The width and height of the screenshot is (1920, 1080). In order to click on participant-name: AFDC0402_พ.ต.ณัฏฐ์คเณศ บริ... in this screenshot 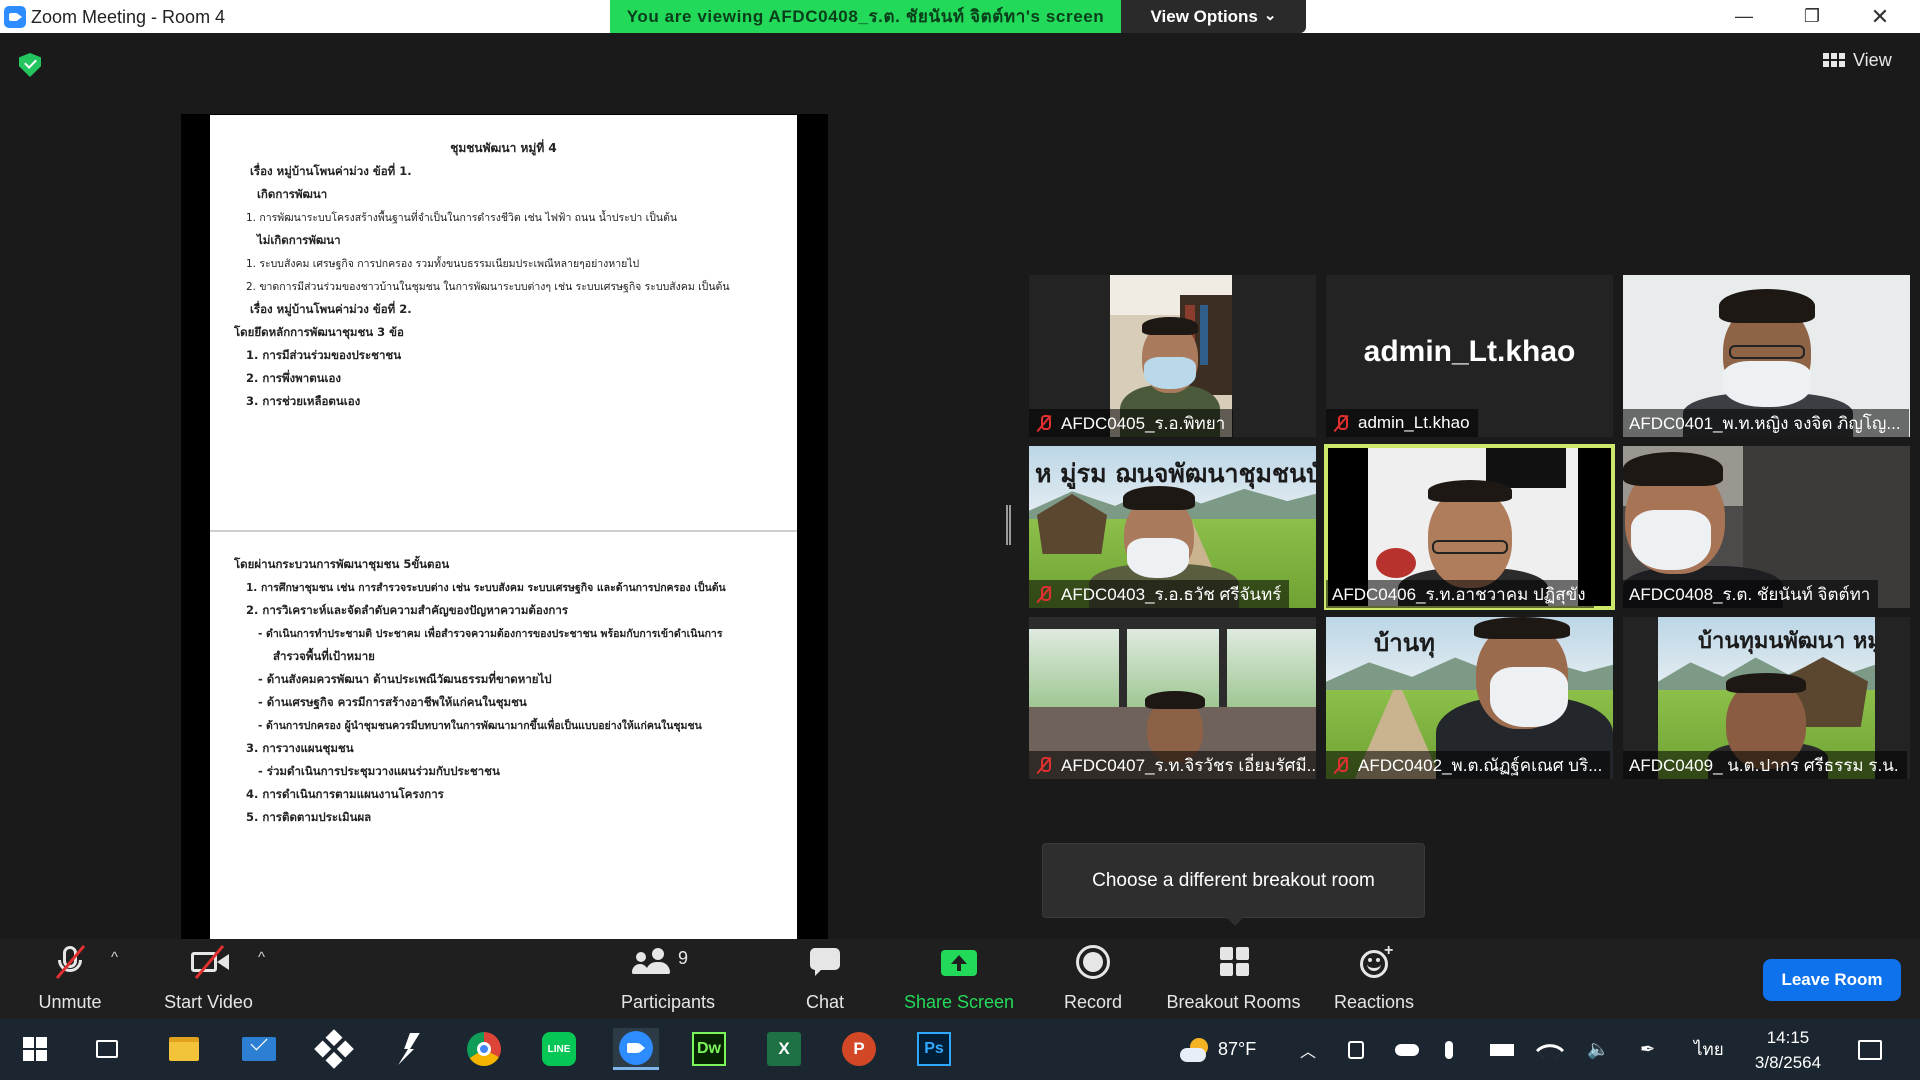, I will do `click(1480, 765)`.